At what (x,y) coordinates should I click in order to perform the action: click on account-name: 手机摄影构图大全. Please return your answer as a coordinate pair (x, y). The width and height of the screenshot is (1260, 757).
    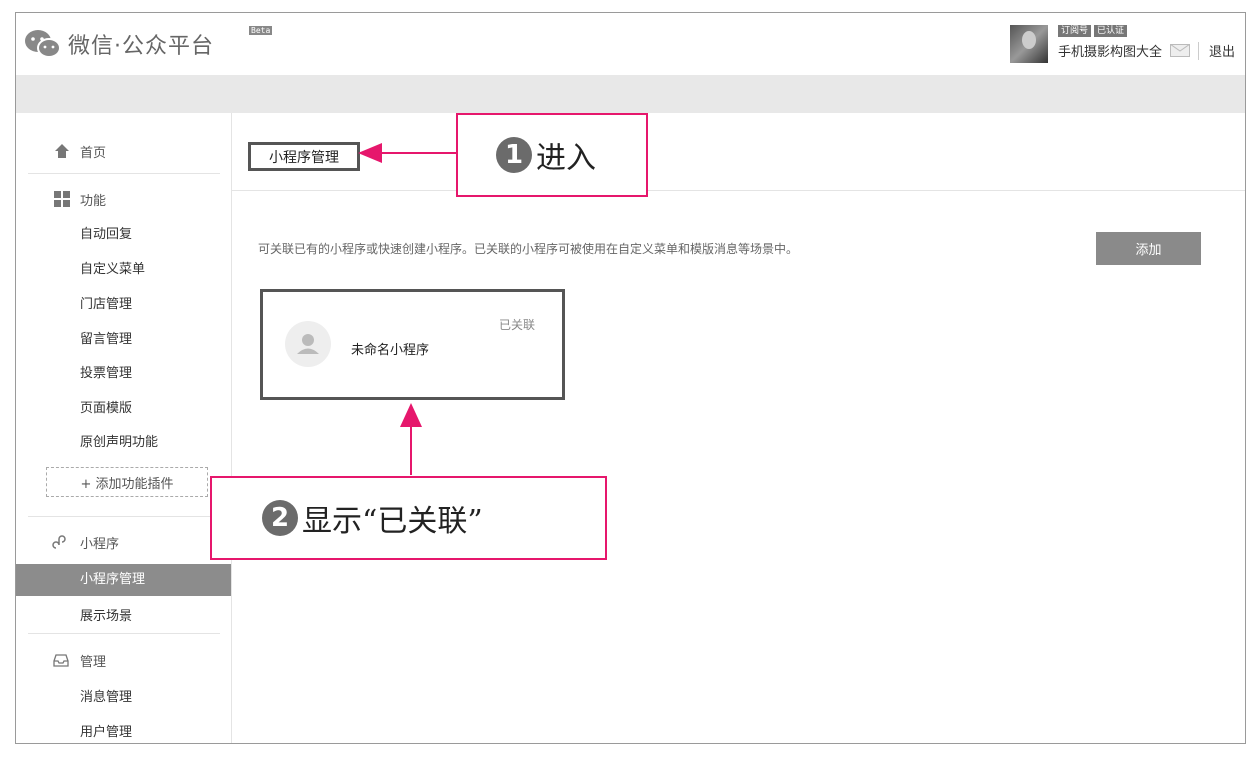
    Looking at the image, I should click on (1110, 50).